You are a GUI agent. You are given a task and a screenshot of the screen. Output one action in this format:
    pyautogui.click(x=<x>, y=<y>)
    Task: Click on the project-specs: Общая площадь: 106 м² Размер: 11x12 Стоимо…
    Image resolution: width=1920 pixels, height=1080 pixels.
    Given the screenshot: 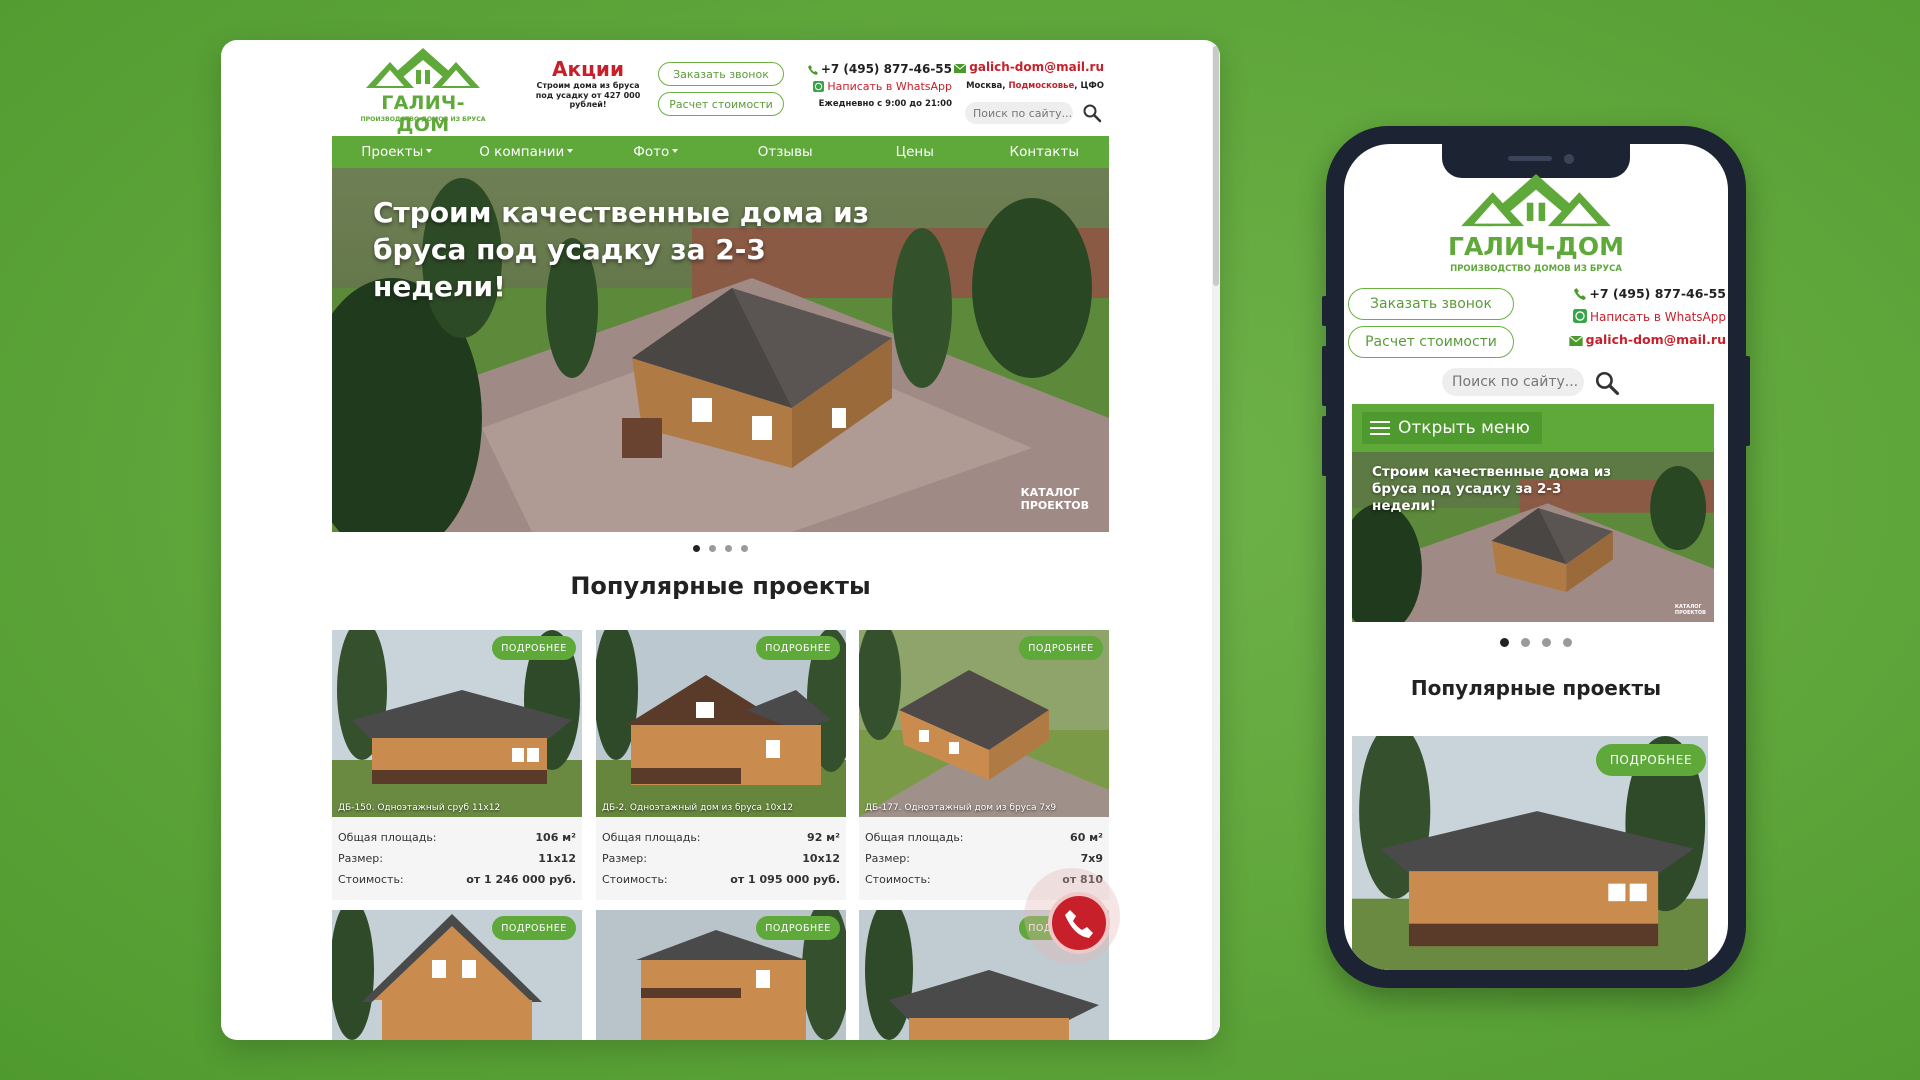 What is the action you would take?
    pyautogui.click(x=457, y=853)
    